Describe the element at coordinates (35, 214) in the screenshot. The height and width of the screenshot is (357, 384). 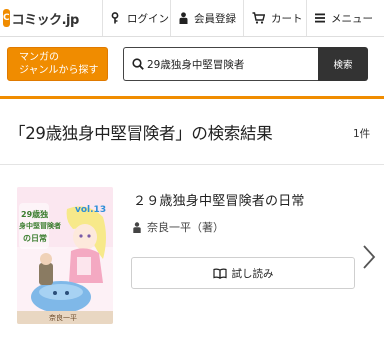
I see `cover-title-line1: 29歳独` at that location.